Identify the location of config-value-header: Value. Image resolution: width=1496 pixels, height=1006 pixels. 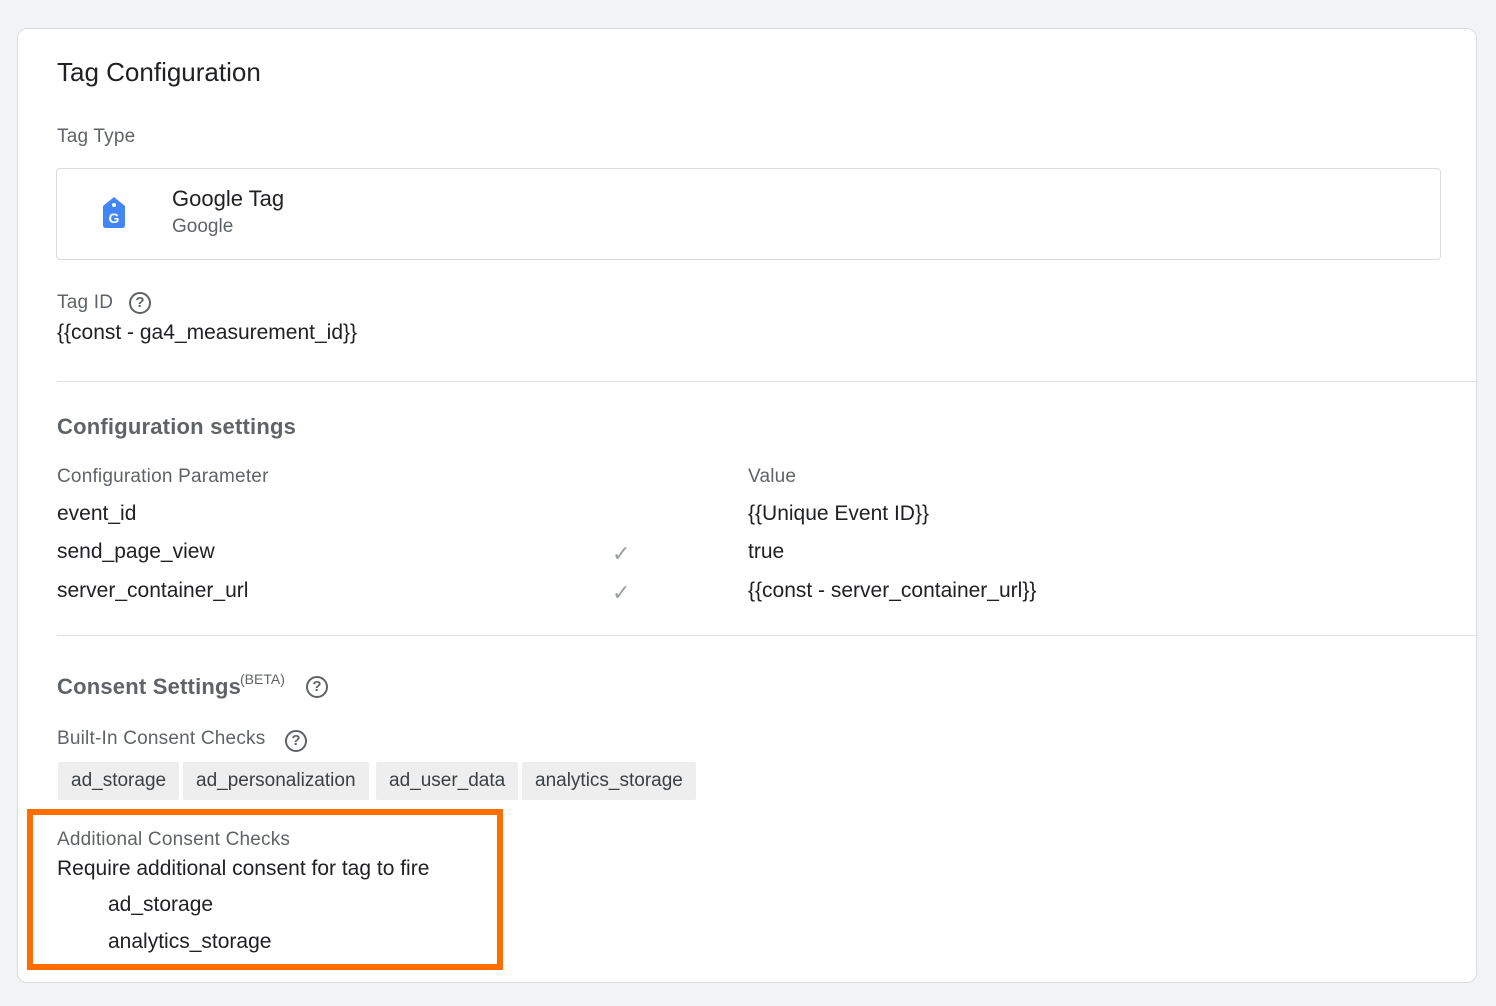
(772, 476).